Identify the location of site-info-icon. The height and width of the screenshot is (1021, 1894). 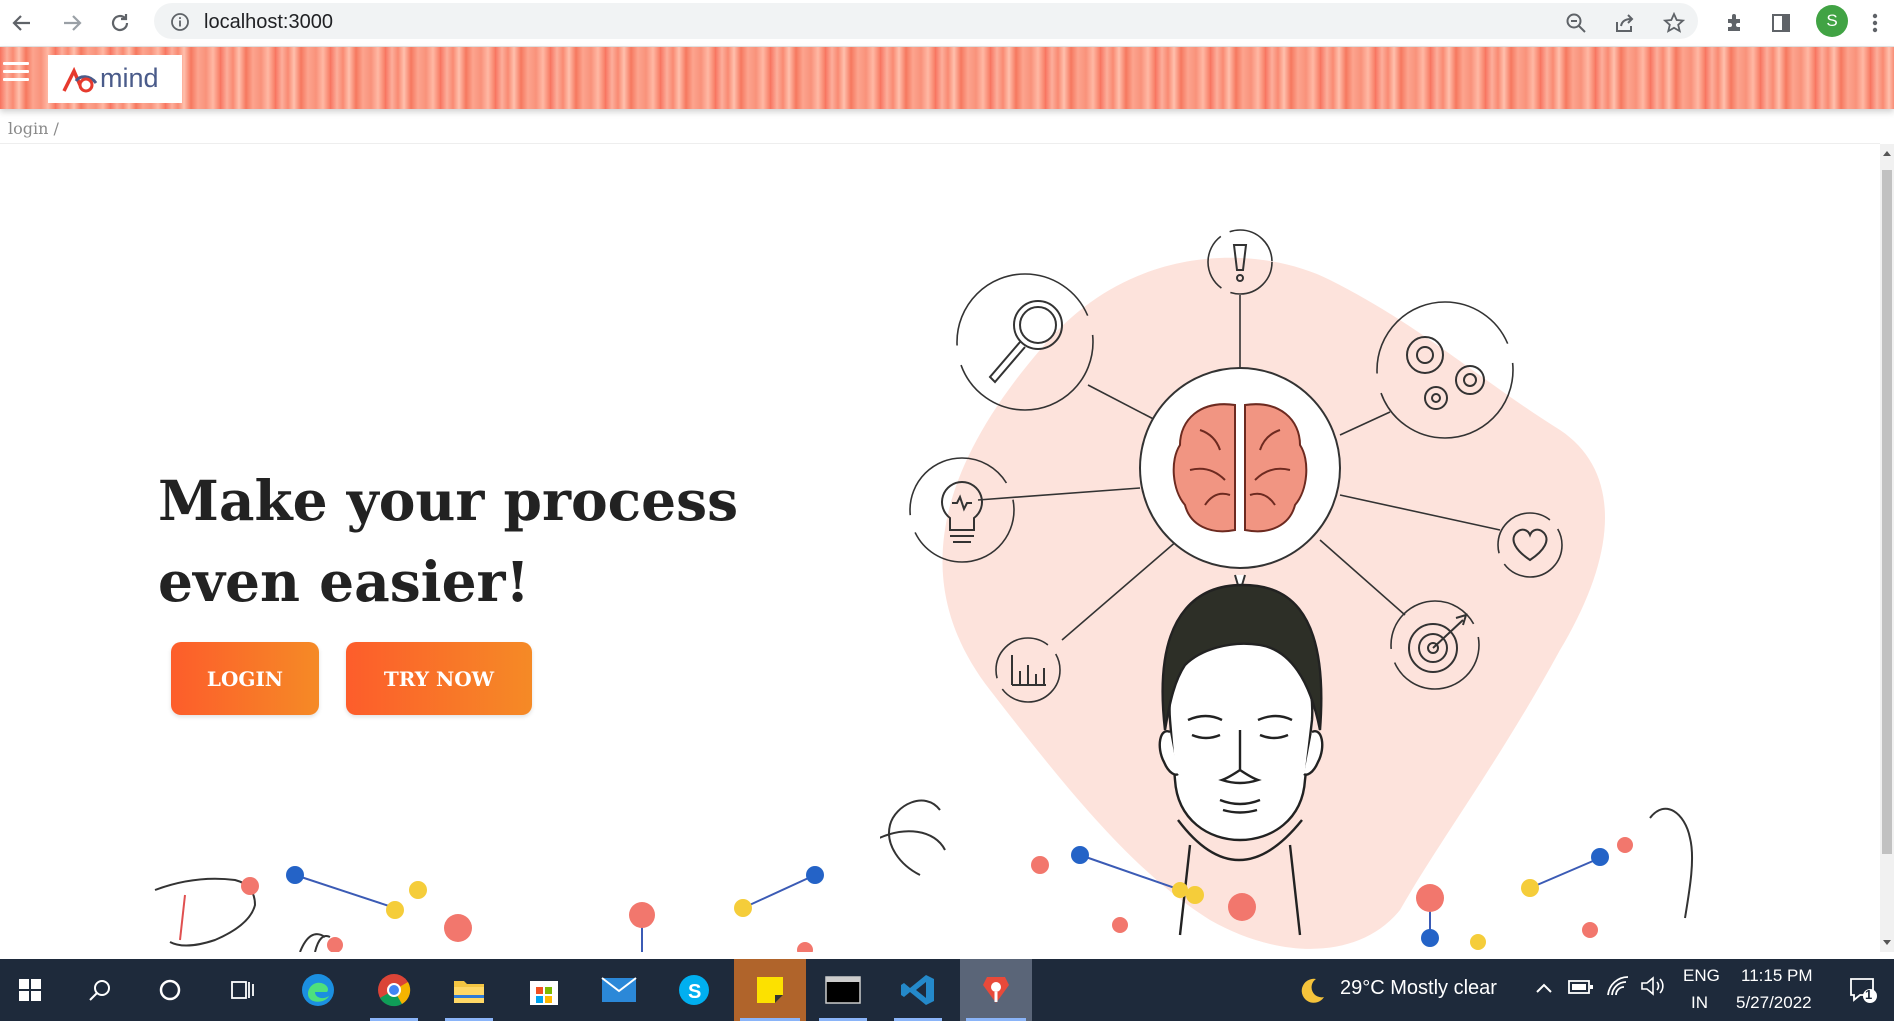
(180, 24).